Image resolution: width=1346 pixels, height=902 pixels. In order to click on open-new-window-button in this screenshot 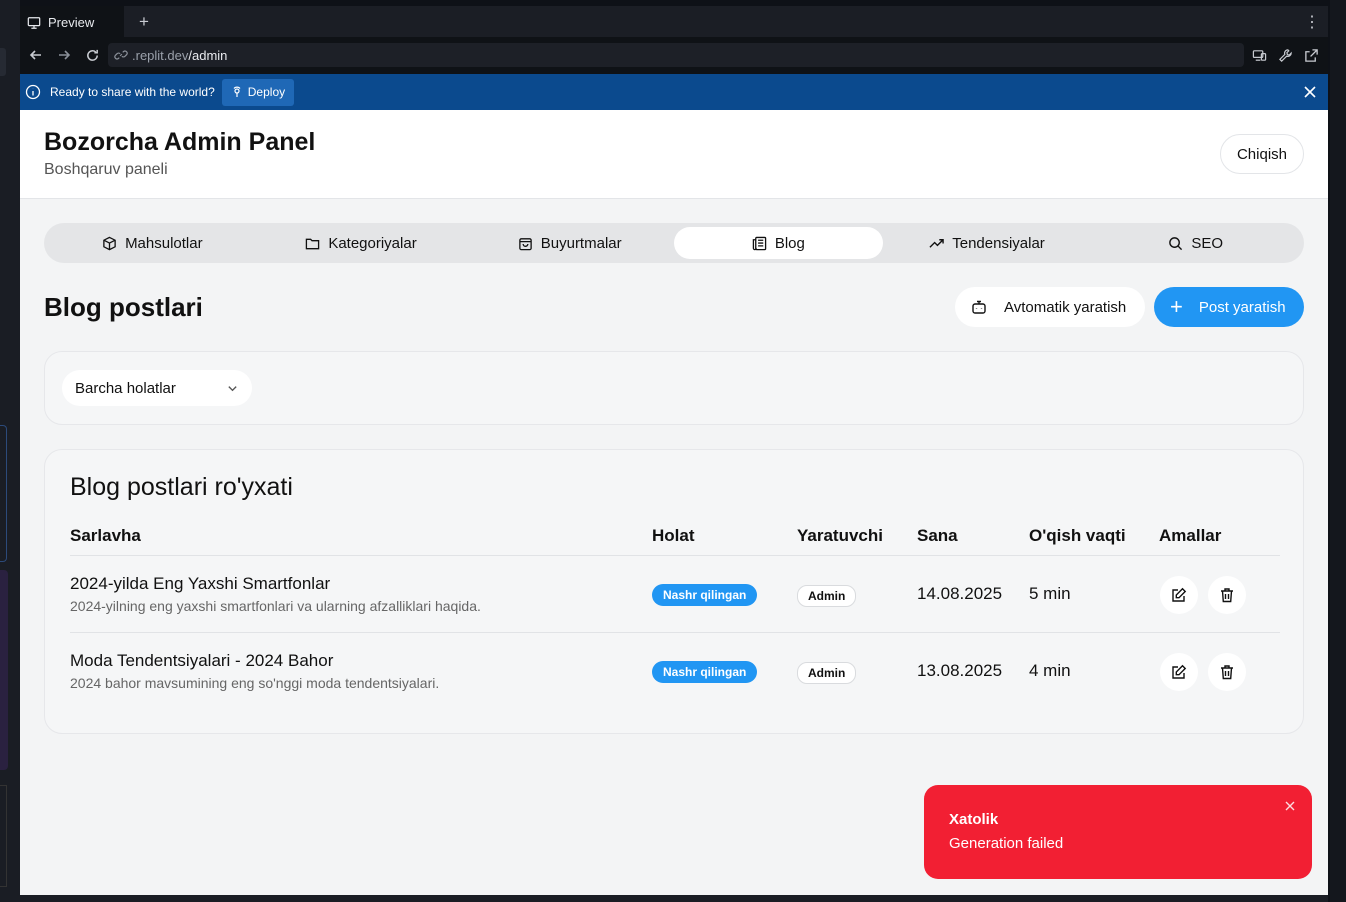, I will do `click(1311, 55)`.